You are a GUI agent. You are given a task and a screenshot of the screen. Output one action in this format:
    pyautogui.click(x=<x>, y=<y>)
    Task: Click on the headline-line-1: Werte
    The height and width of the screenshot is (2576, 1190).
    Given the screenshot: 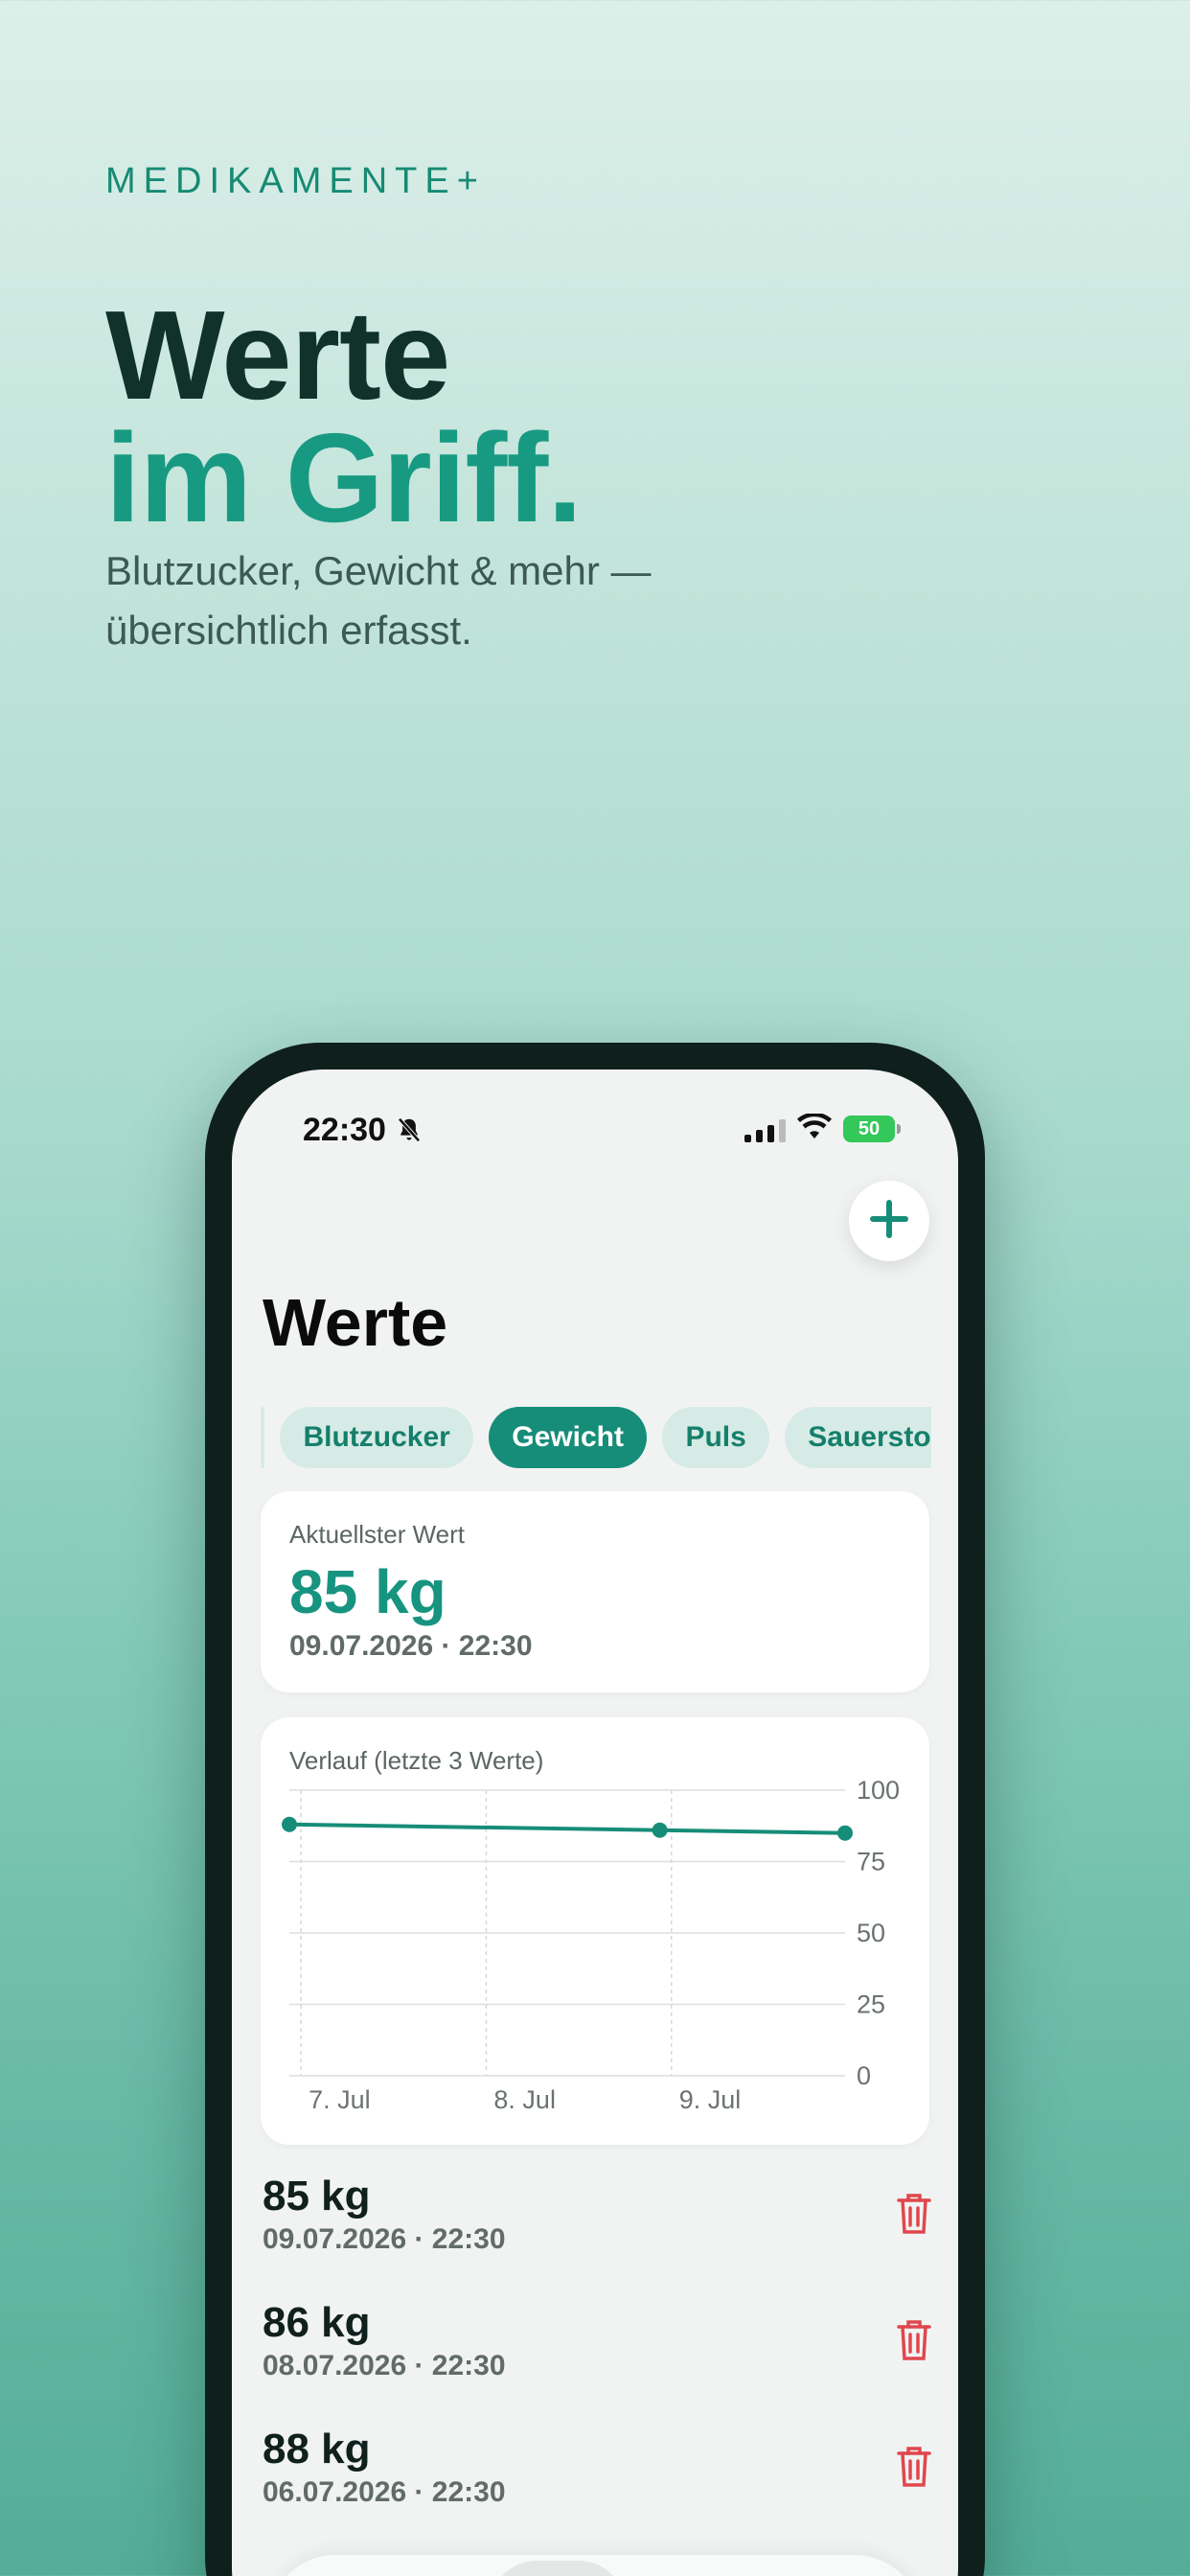 What is the action you would take?
    pyautogui.click(x=278, y=355)
    